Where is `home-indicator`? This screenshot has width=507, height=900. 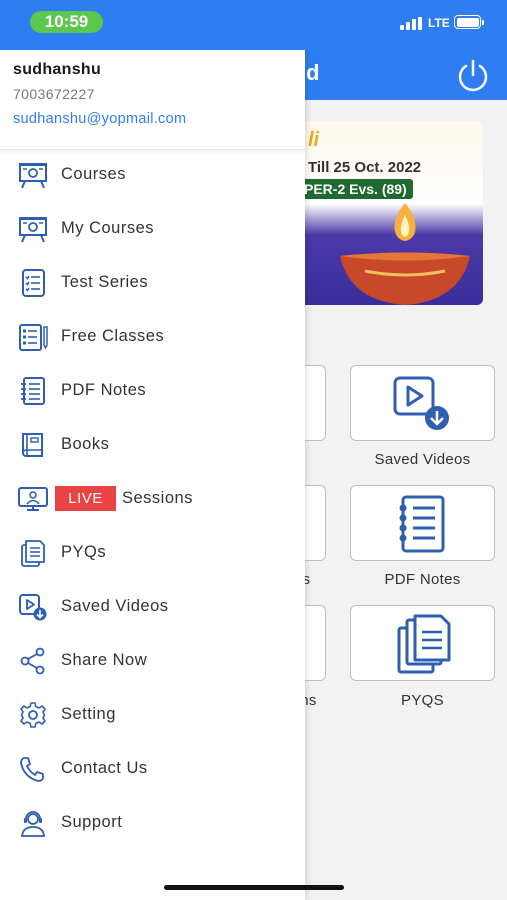
home-indicator is located at coordinates (254, 887).